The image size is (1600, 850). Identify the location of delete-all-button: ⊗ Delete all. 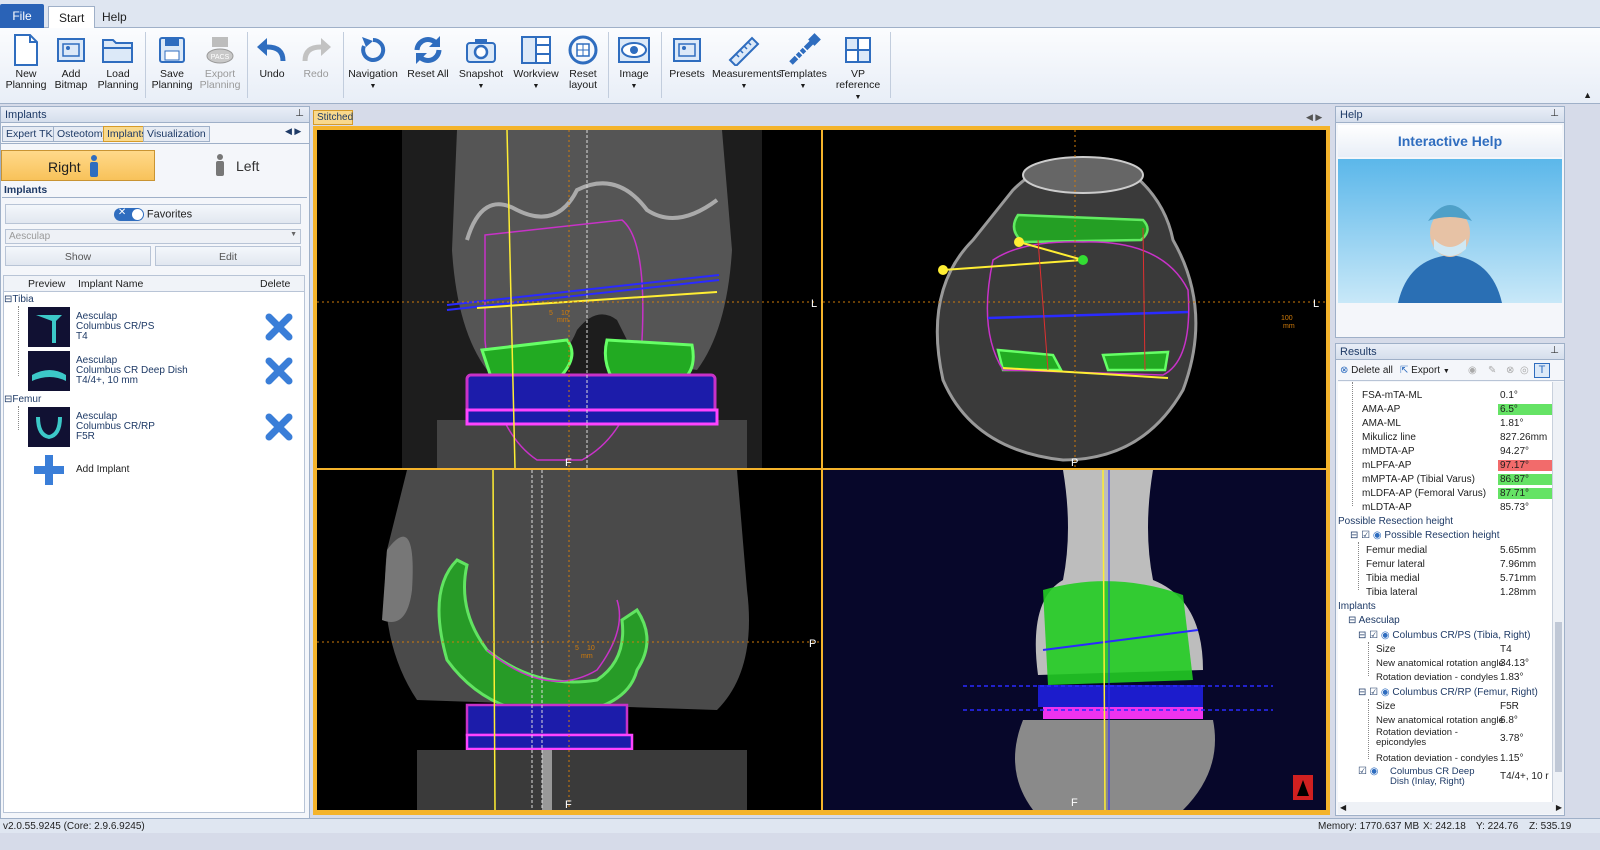
(1366, 370).